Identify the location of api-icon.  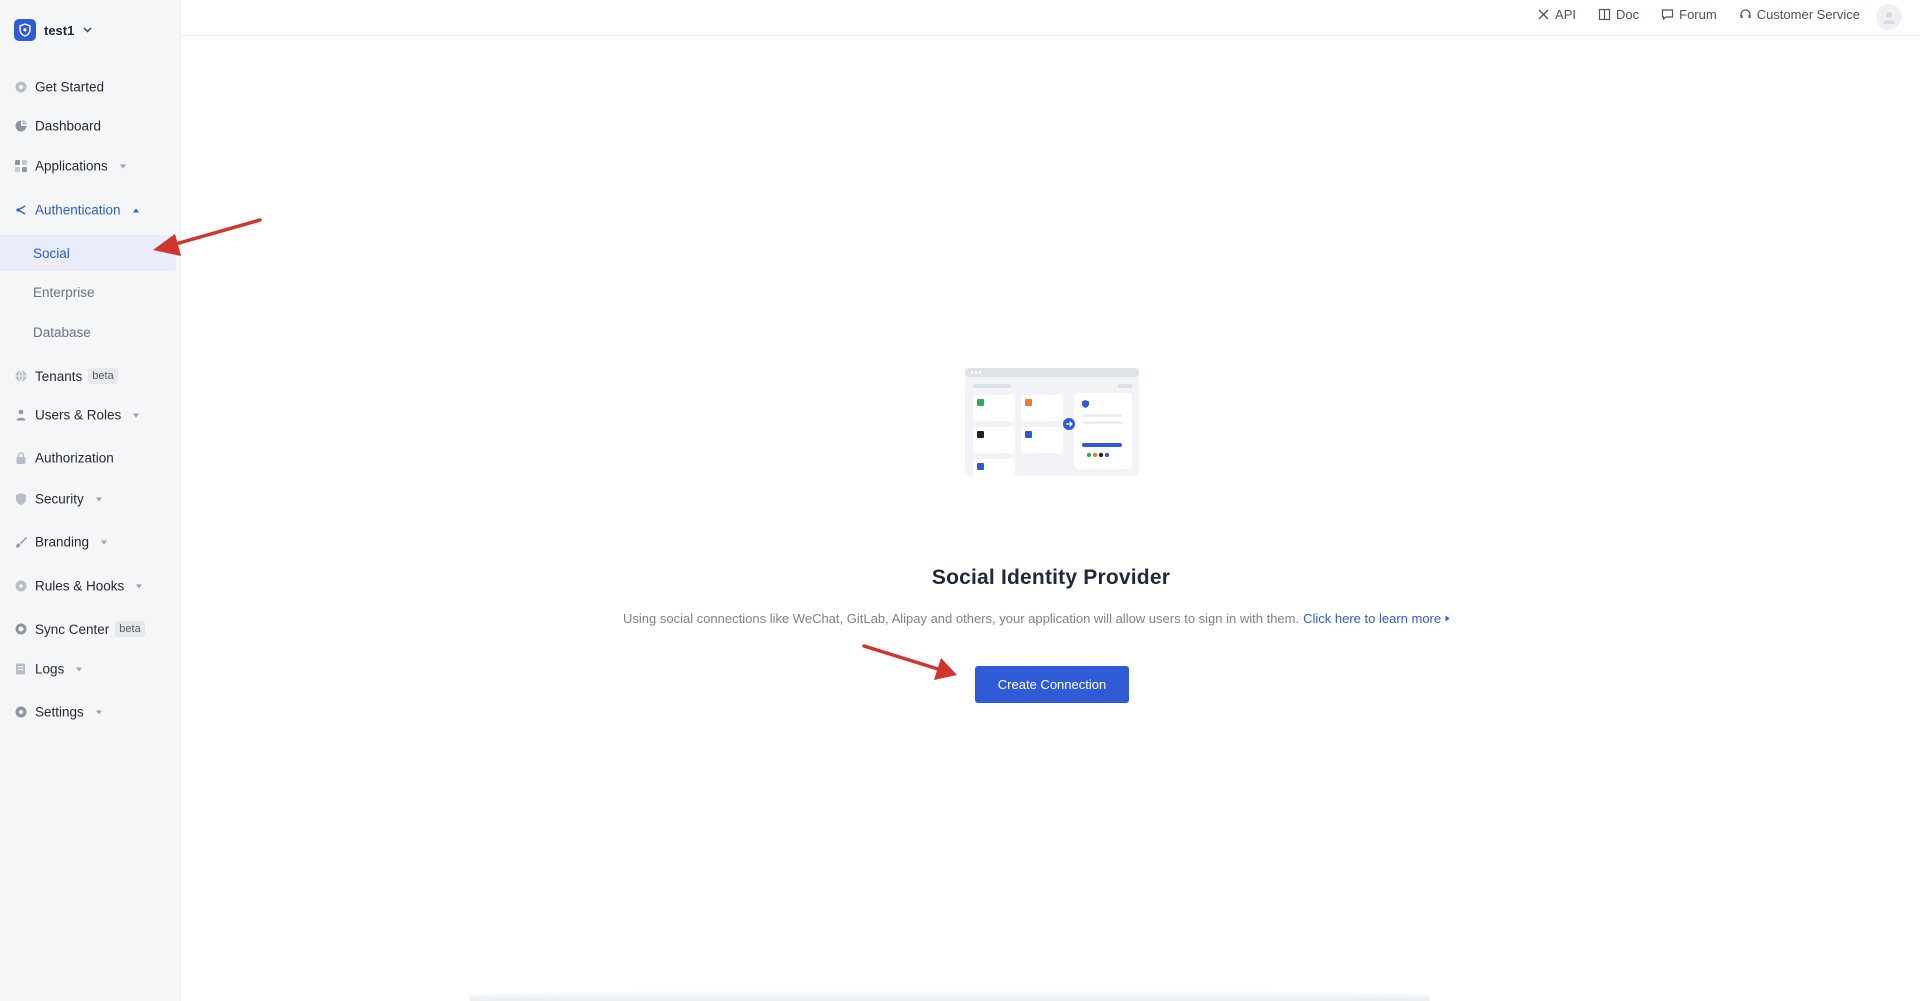
(1543, 14).